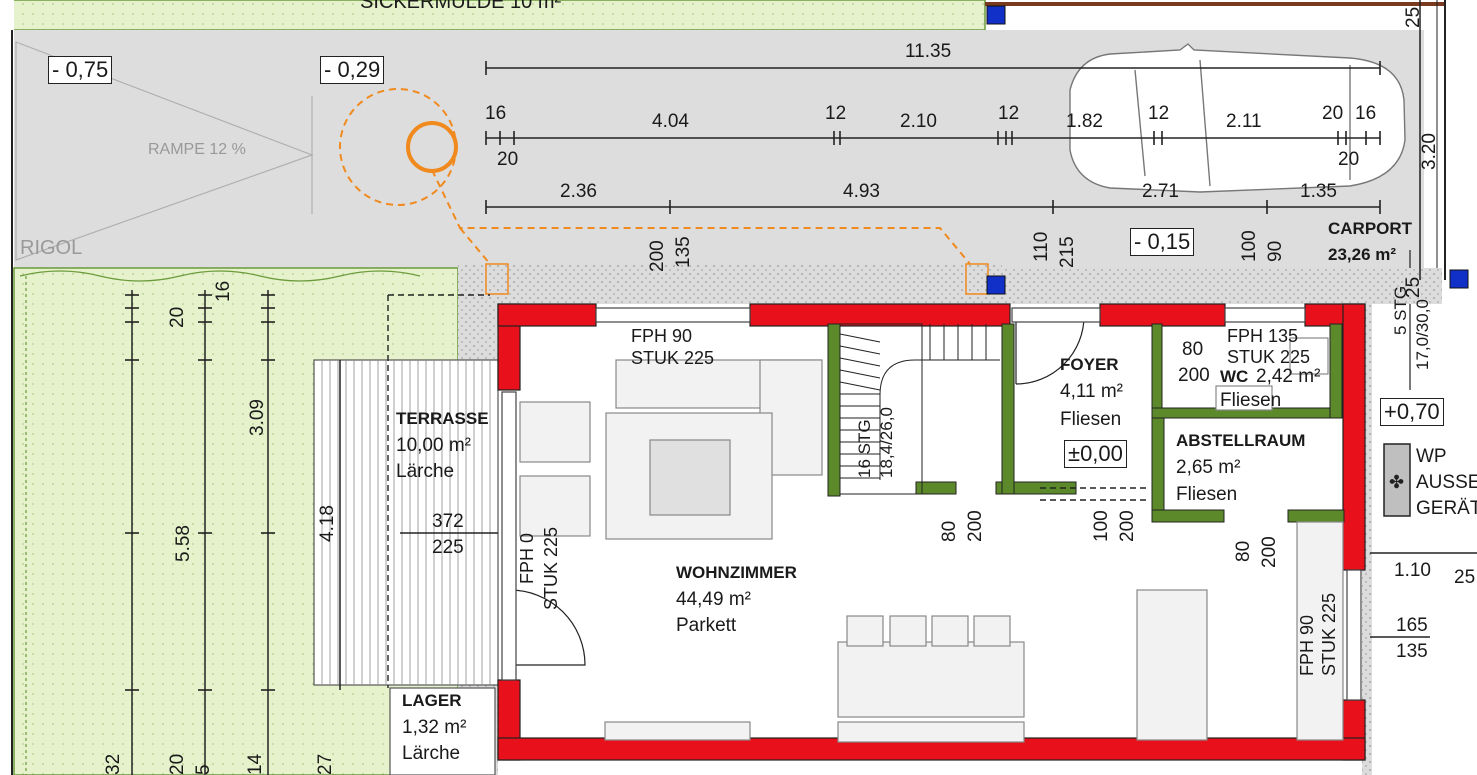 The image size is (1477, 775). Describe the element at coordinates (1095, 454) in the screenshot. I see `level-marker: ±0,00` at that location.